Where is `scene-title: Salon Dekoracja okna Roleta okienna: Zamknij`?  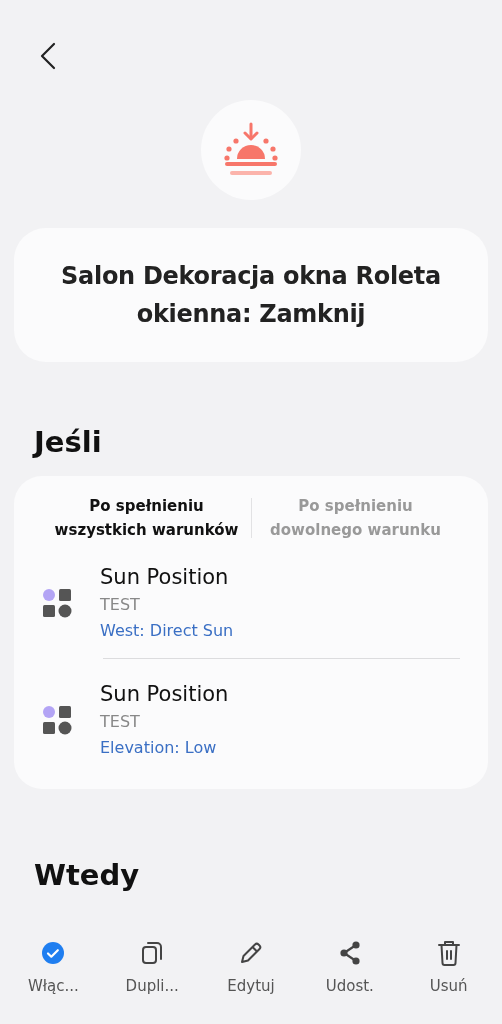 scene-title: Salon Dekoracja okna Roleta okienna: Zamknij is located at coordinates (251, 295).